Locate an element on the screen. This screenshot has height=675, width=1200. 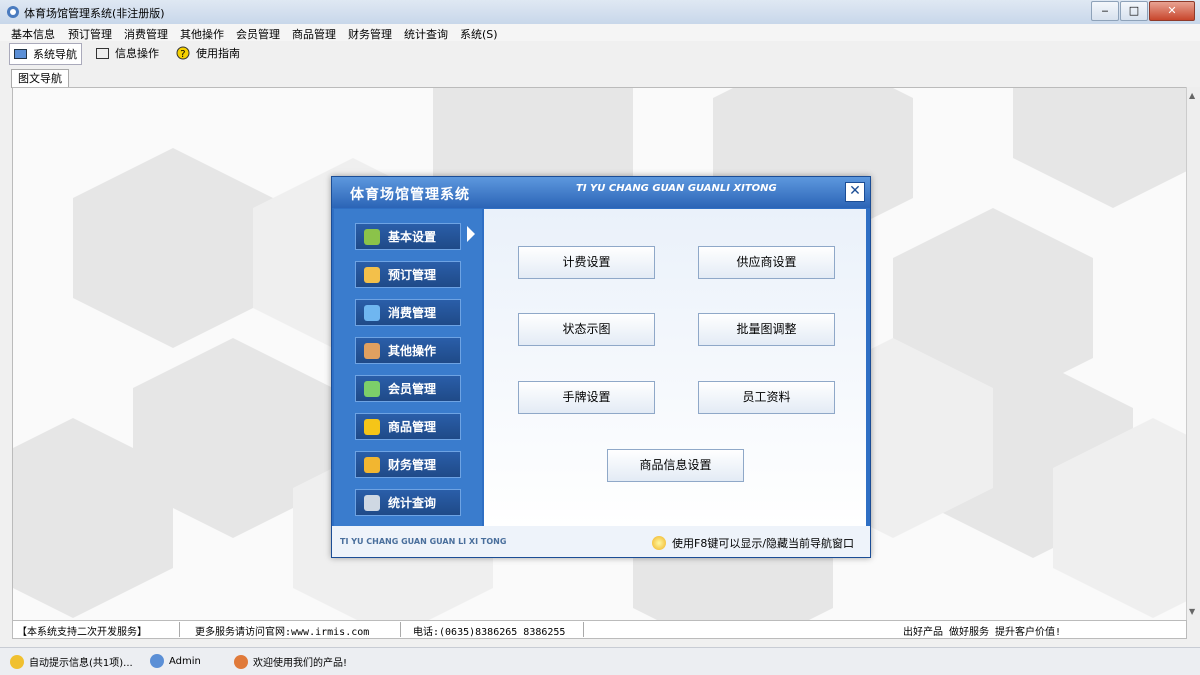
window-icon is located at coordinates (102, 53).